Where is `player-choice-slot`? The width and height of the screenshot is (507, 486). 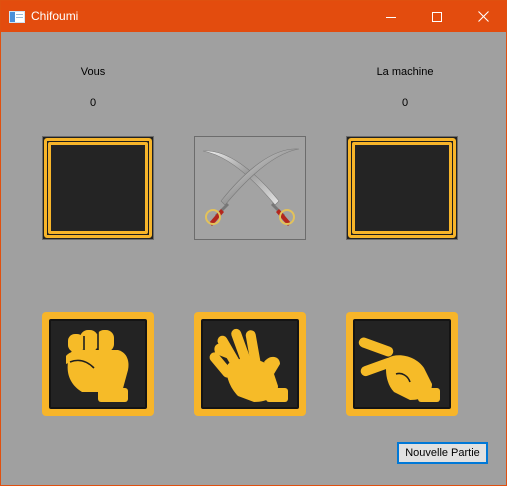
player-choice-slot is located at coordinates (98, 188).